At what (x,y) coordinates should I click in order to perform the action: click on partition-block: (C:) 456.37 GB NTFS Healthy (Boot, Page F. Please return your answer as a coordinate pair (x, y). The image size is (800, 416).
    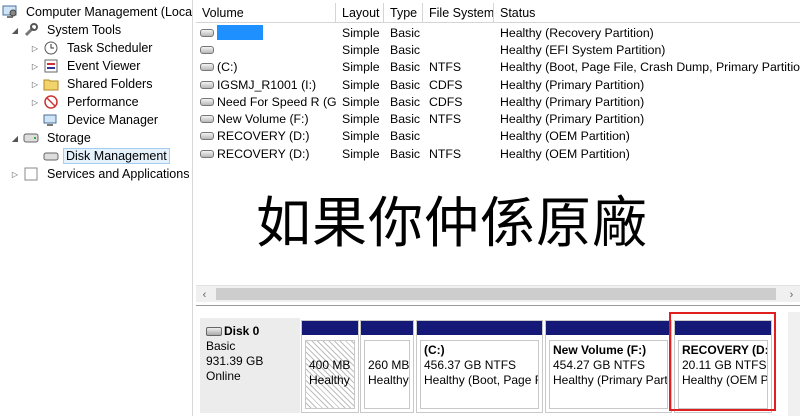
    Looking at the image, I should click on (479, 366).